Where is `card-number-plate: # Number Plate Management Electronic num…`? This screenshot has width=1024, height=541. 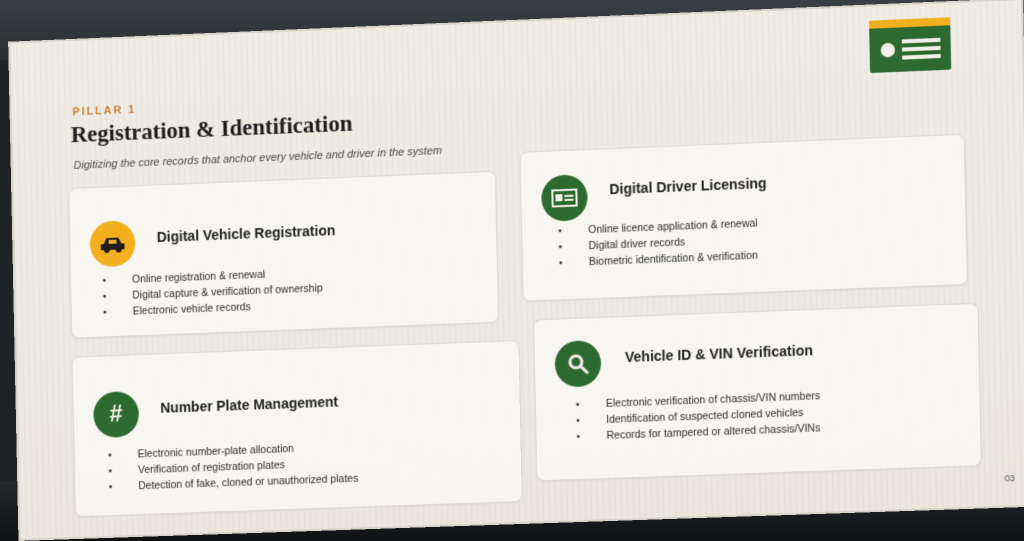
card-number-plate: # Number Plate Management Electronic num… is located at coordinates (297, 428).